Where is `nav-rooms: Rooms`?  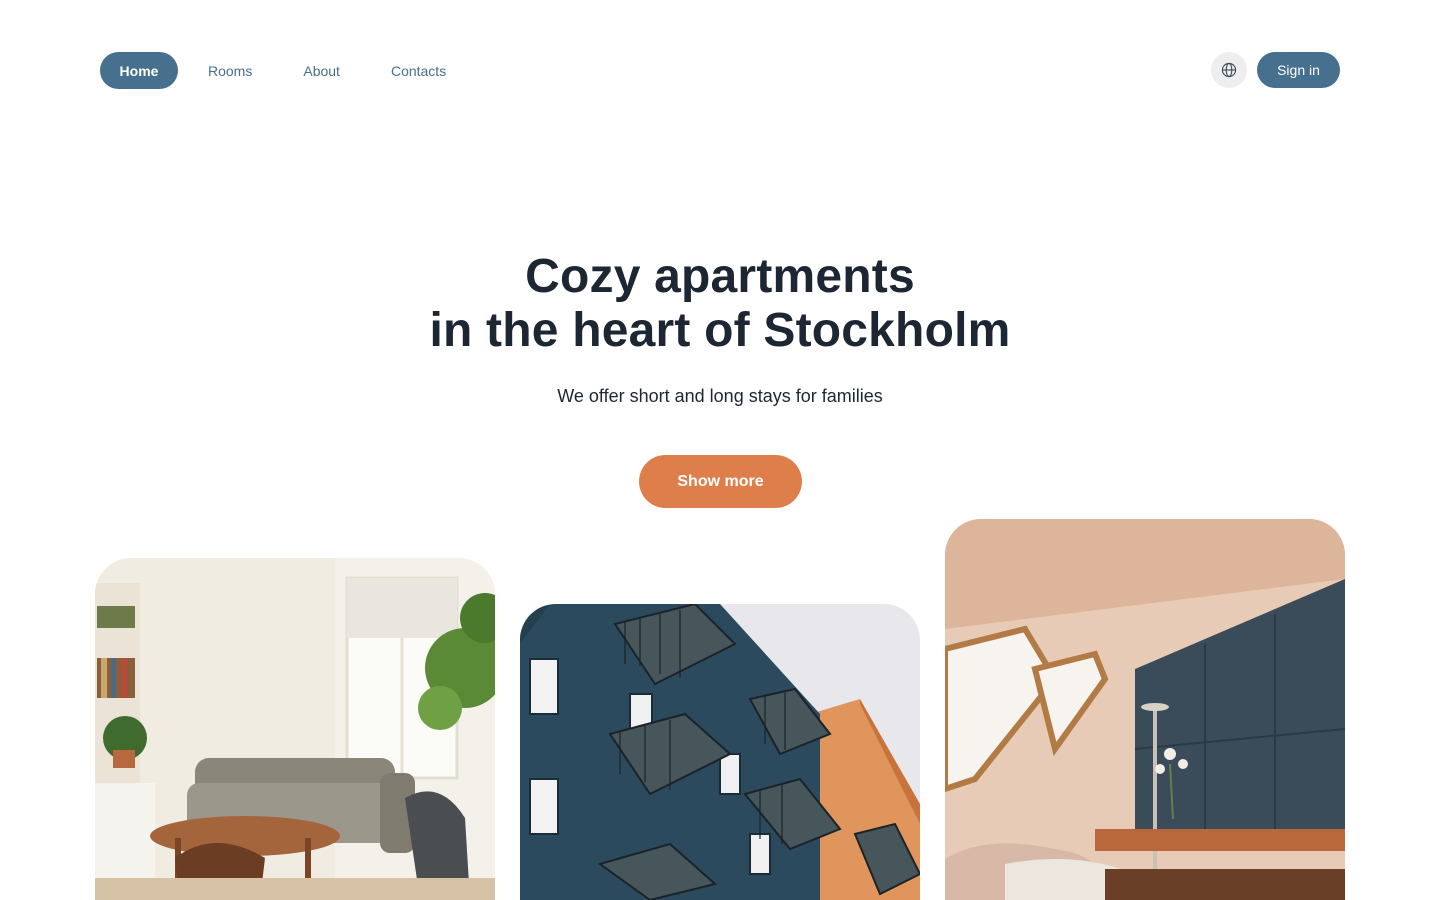
nav-rooms: Rooms is located at coordinates (230, 70).